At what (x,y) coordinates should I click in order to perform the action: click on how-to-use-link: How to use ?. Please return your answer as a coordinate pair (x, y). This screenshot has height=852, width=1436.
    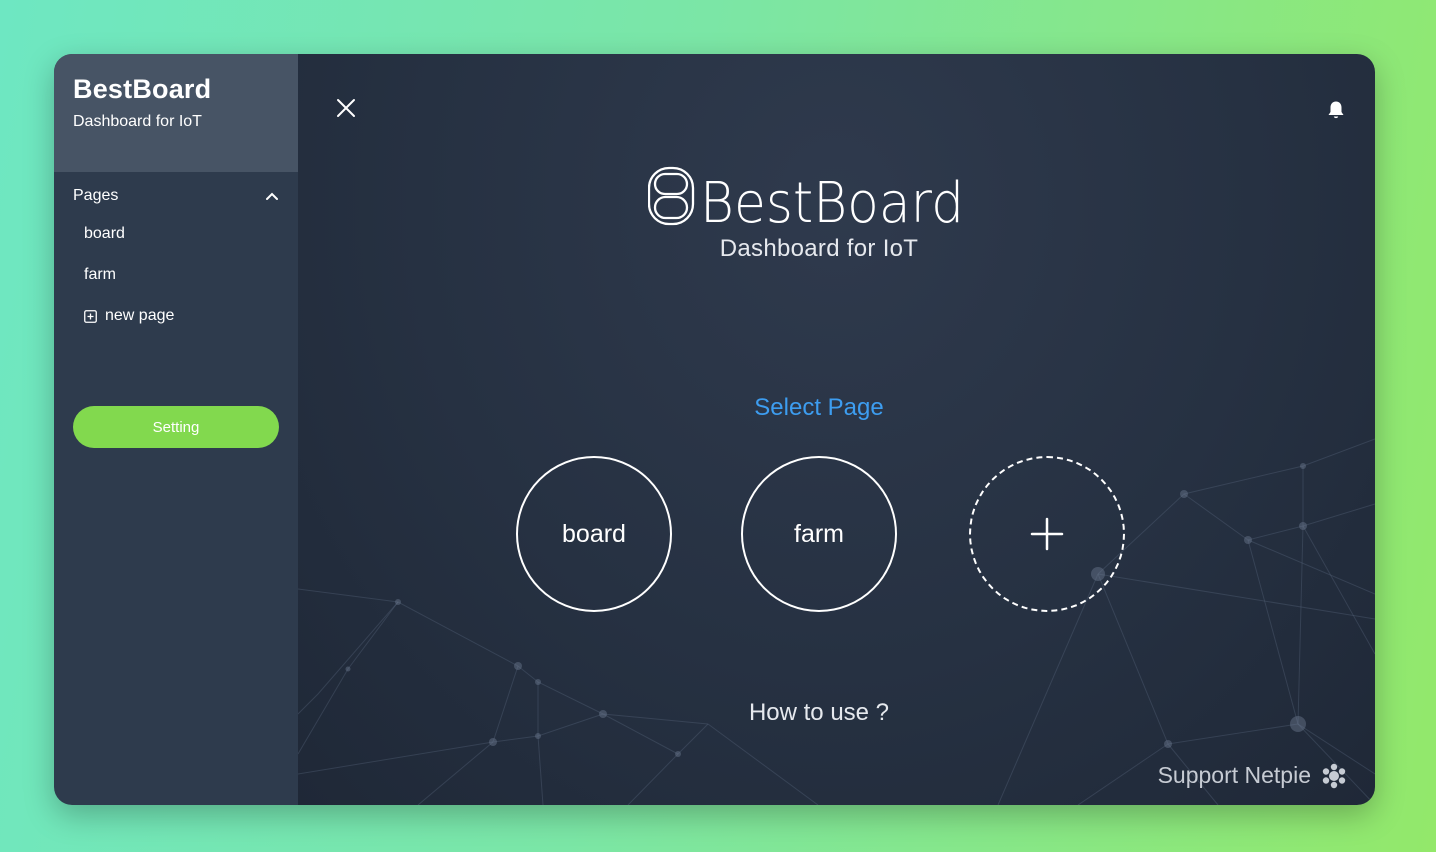
    Looking at the image, I should click on (819, 713).